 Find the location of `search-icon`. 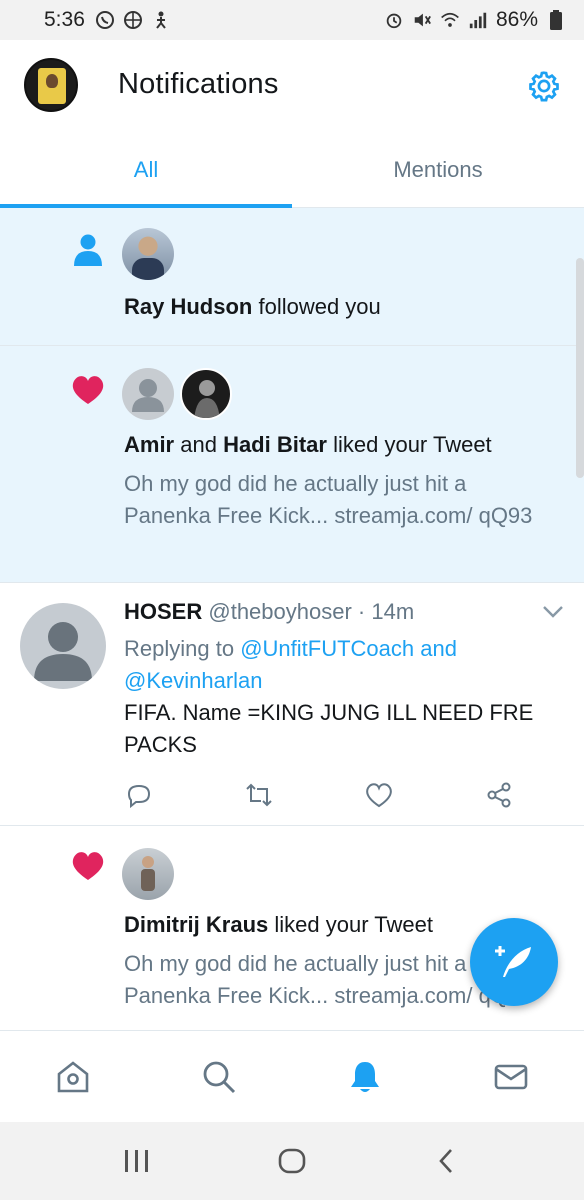

search-icon is located at coordinates (219, 1077).